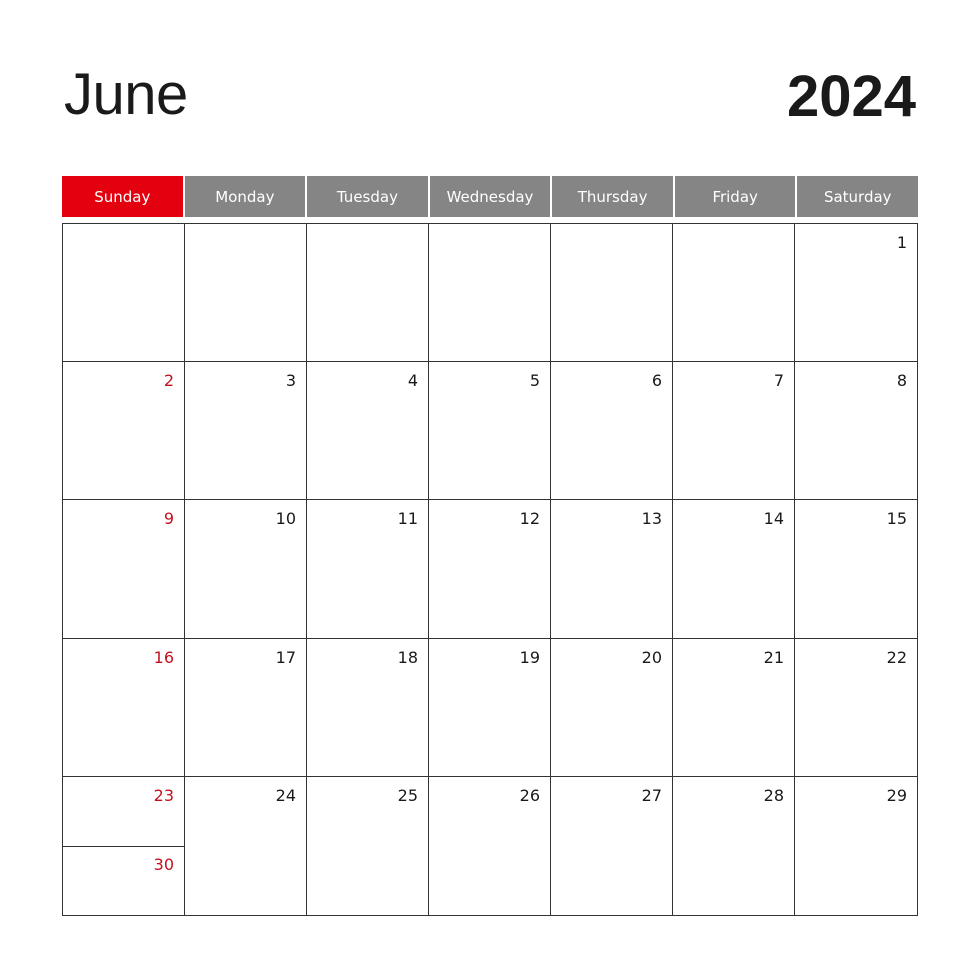 This screenshot has height=980, width=980. Describe the element at coordinates (168, 519) in the screenshot. I see `day-number: 9` at that location.